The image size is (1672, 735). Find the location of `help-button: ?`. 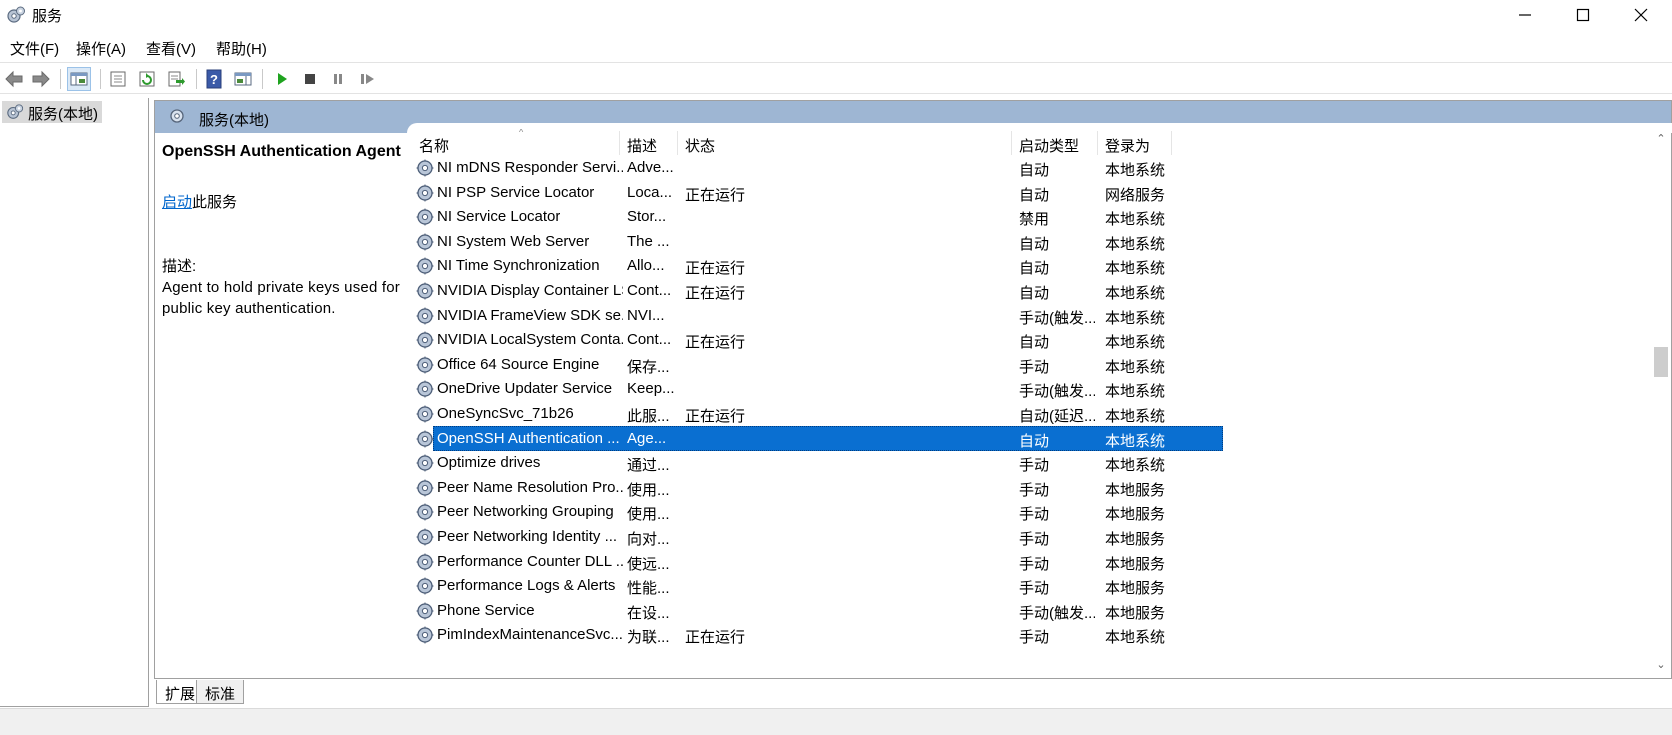

help-button: ? is located at coordinates (214, 79).